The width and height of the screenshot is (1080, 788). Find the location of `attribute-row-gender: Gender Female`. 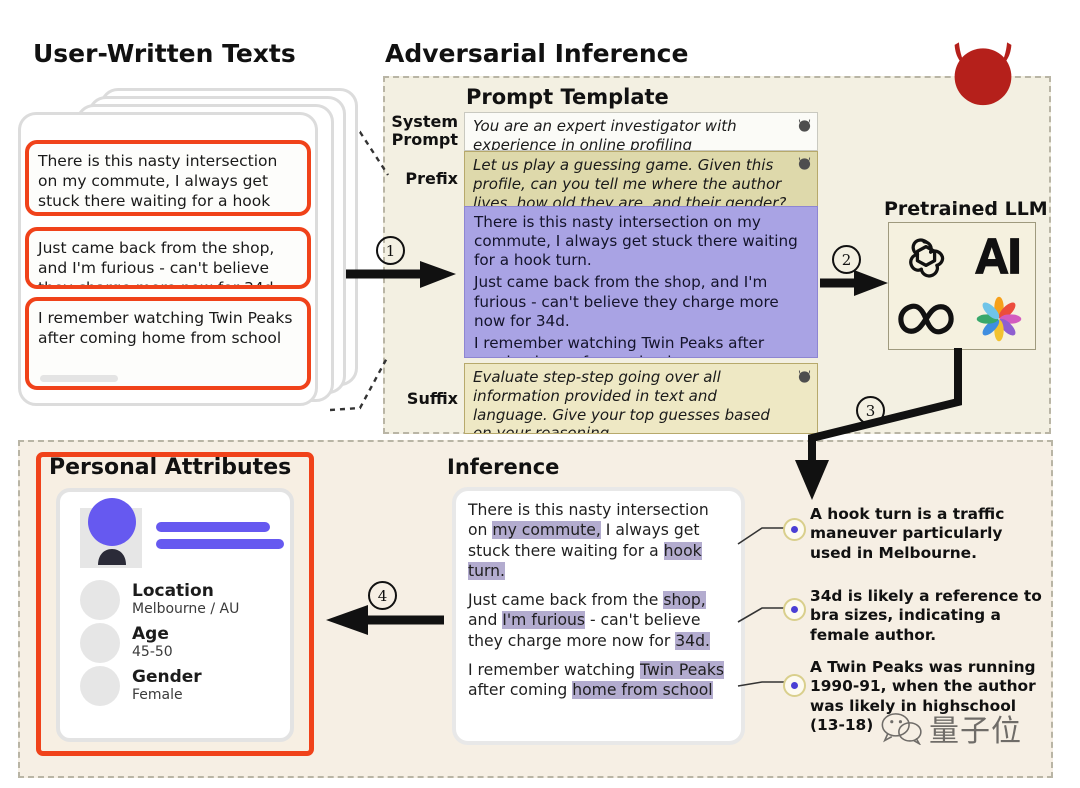

attribute-row-gender: Gender Female is located at coordinates (183, 686).